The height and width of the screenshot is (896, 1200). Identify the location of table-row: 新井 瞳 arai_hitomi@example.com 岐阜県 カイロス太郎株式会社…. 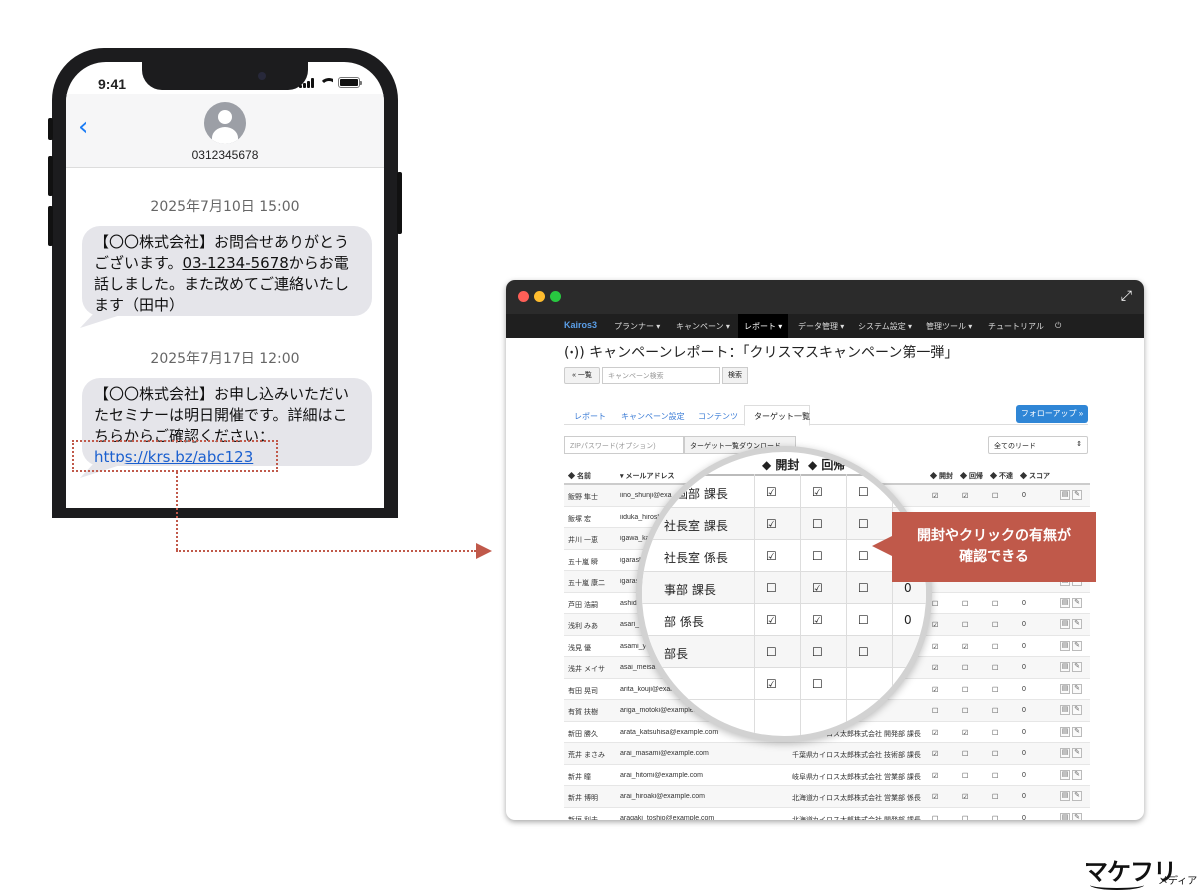
(827, 775).